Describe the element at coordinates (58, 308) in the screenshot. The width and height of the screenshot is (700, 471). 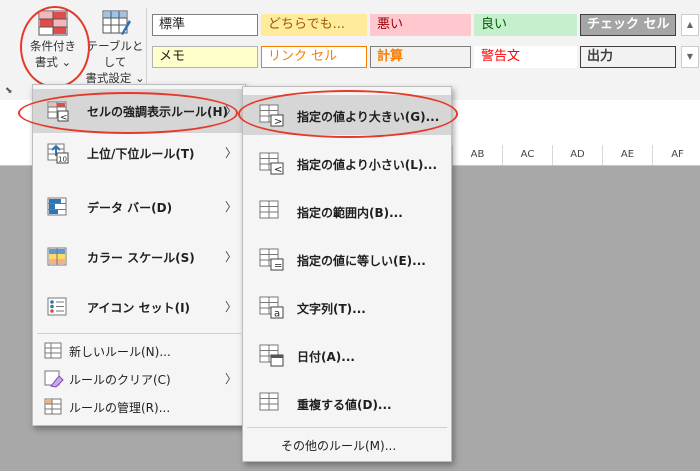
I see `icon-set-icon` at that location.